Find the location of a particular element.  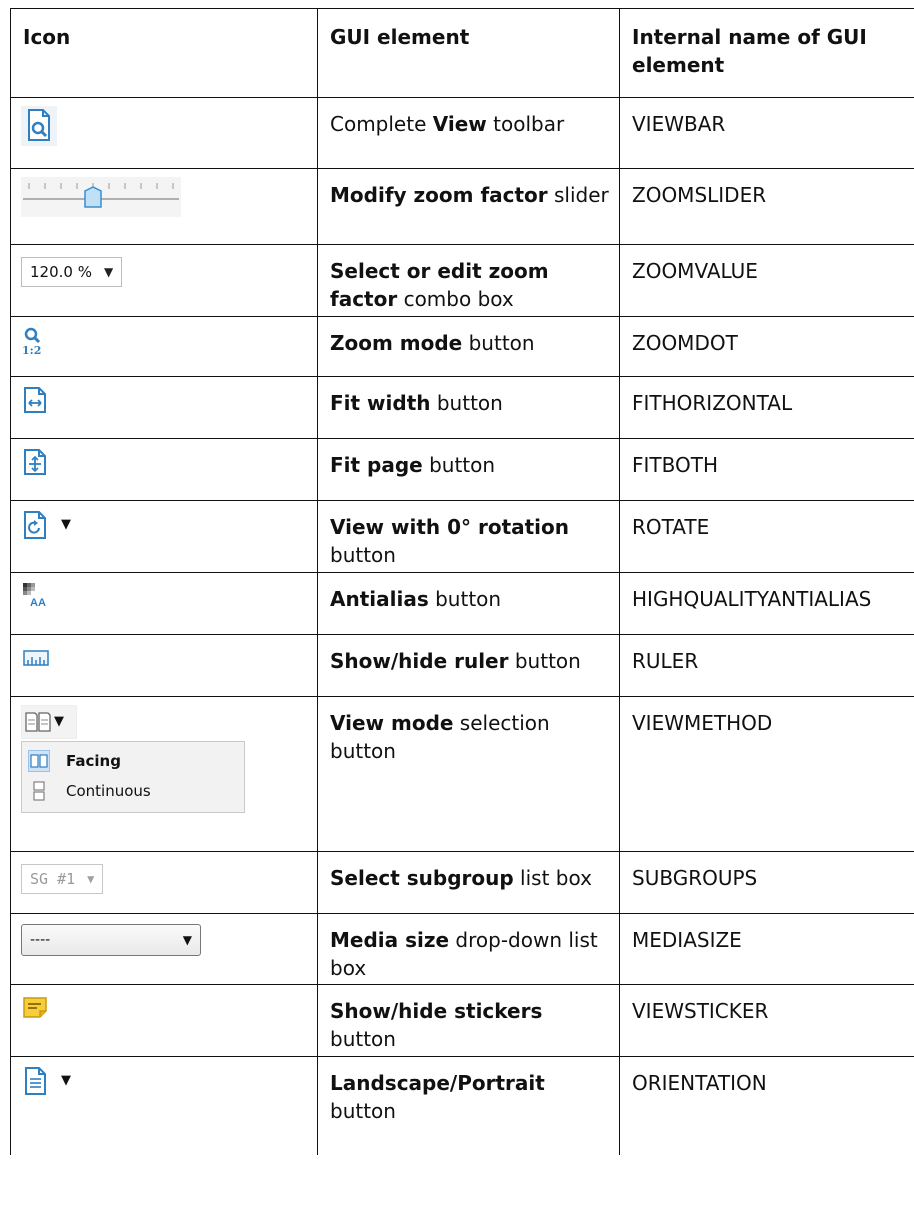

gui-element-cell: Media size drop-down list box is located at coordinates (468, 949).